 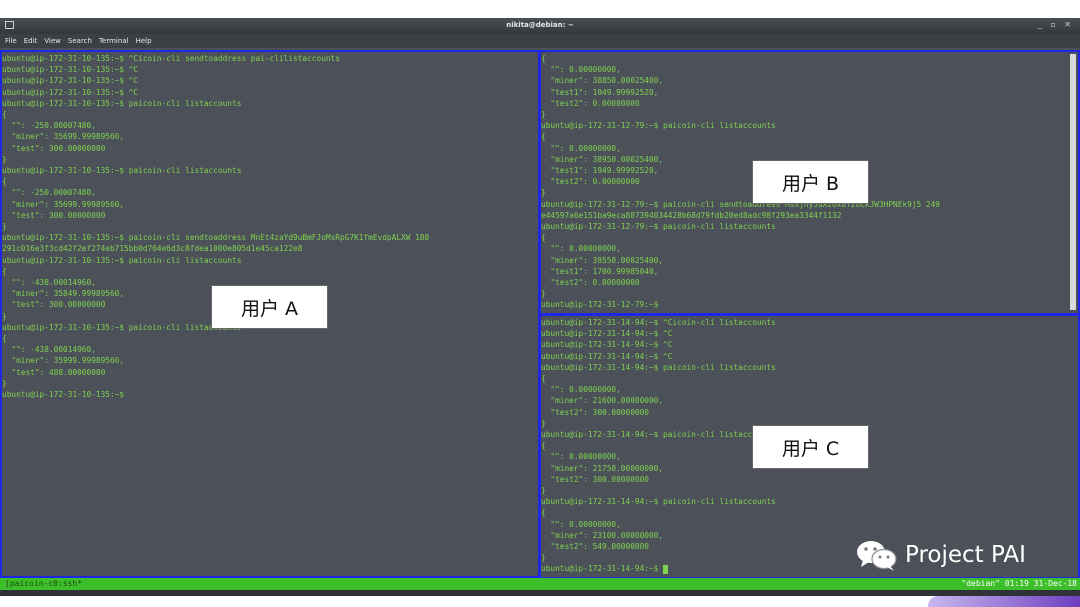 What do you see at coordinates (269, 307) in the screenshot?
I see `user-a-label: 用户 A` at bounding box center [269, 307].